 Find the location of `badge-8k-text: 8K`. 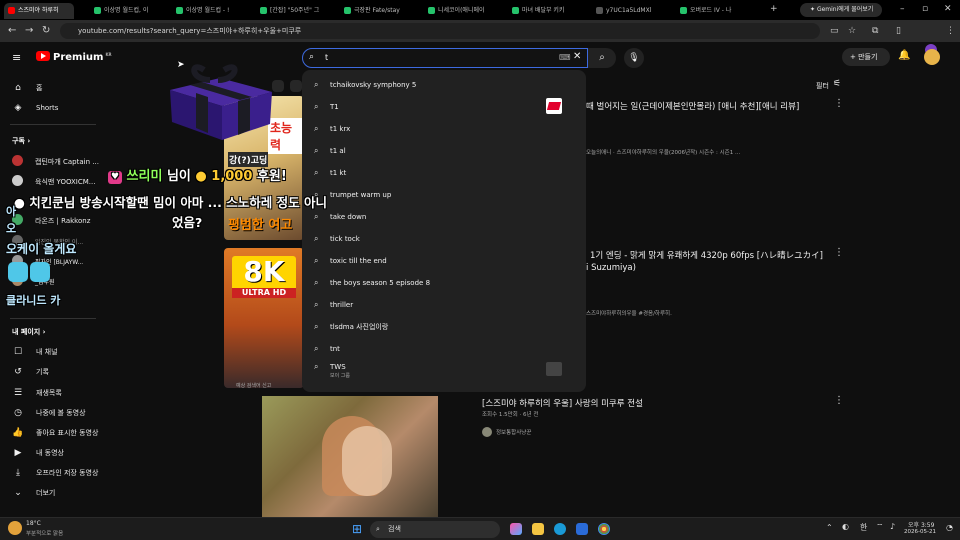

badge-8k-text: 8K is located at coordinates (264, 271).